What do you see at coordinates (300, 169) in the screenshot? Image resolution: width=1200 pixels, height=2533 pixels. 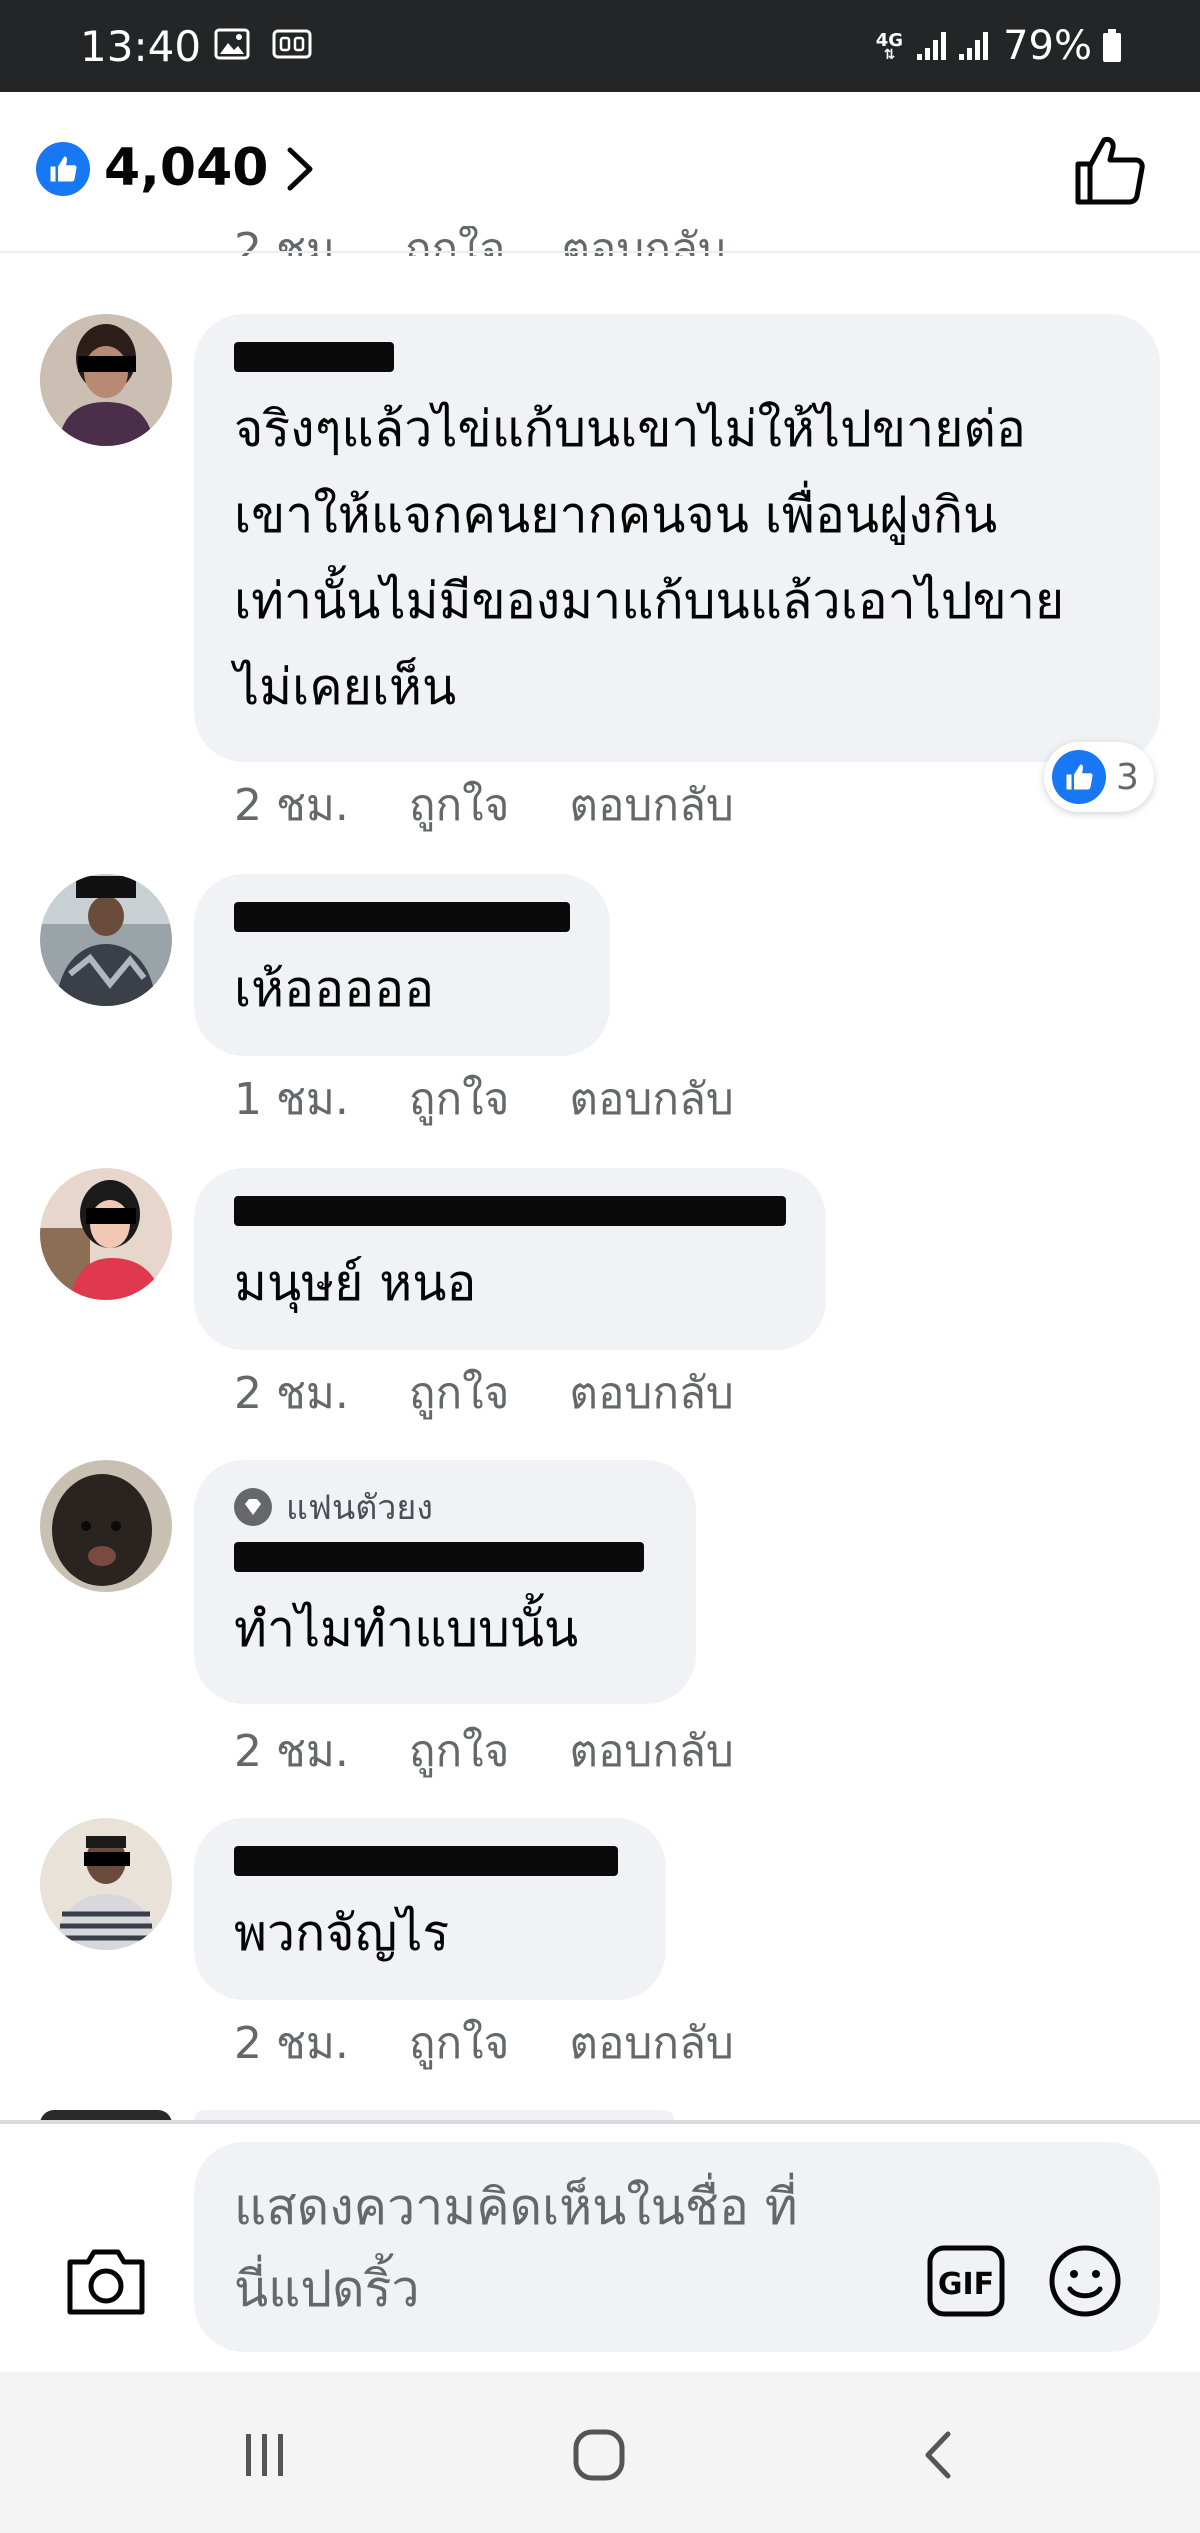 I see `chevron-right-icon` at bounding box center [300, 169].